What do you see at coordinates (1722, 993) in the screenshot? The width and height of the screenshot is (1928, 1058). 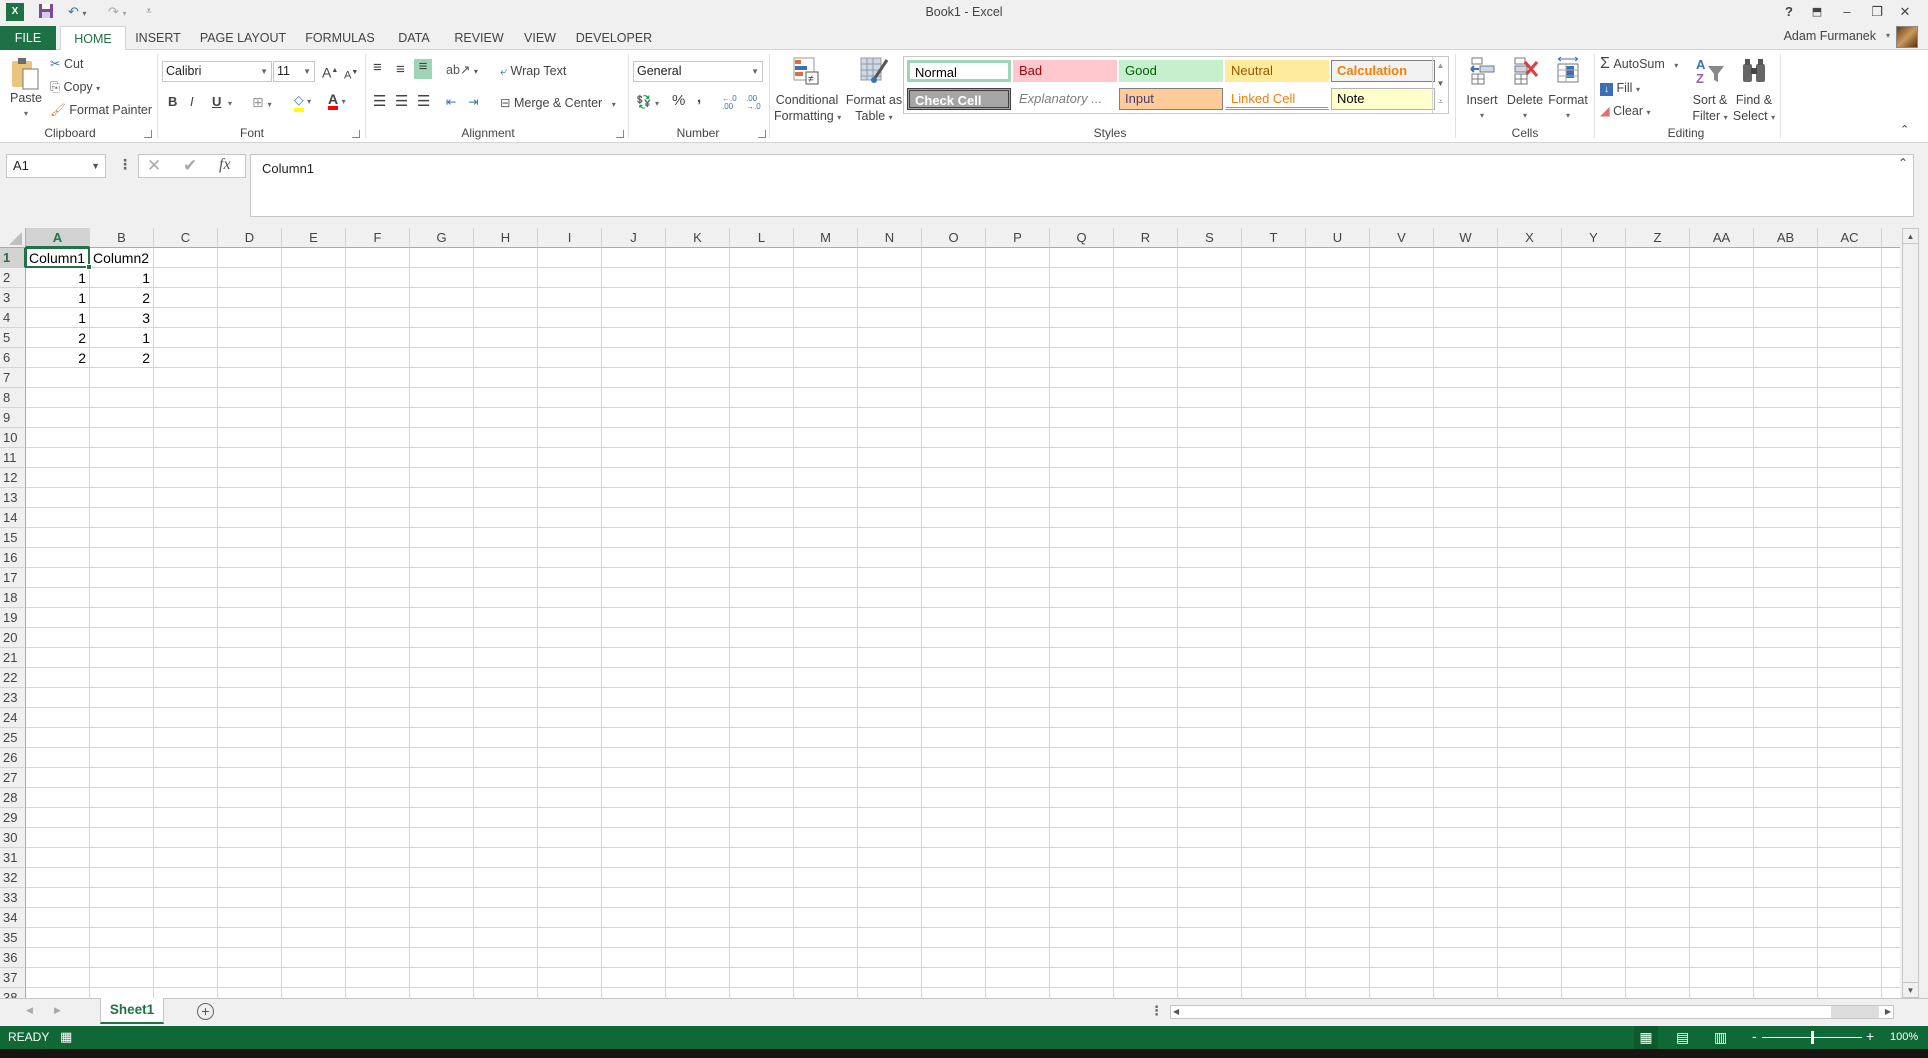 I see `cell-aa38` at bounding box center [1722, 993].